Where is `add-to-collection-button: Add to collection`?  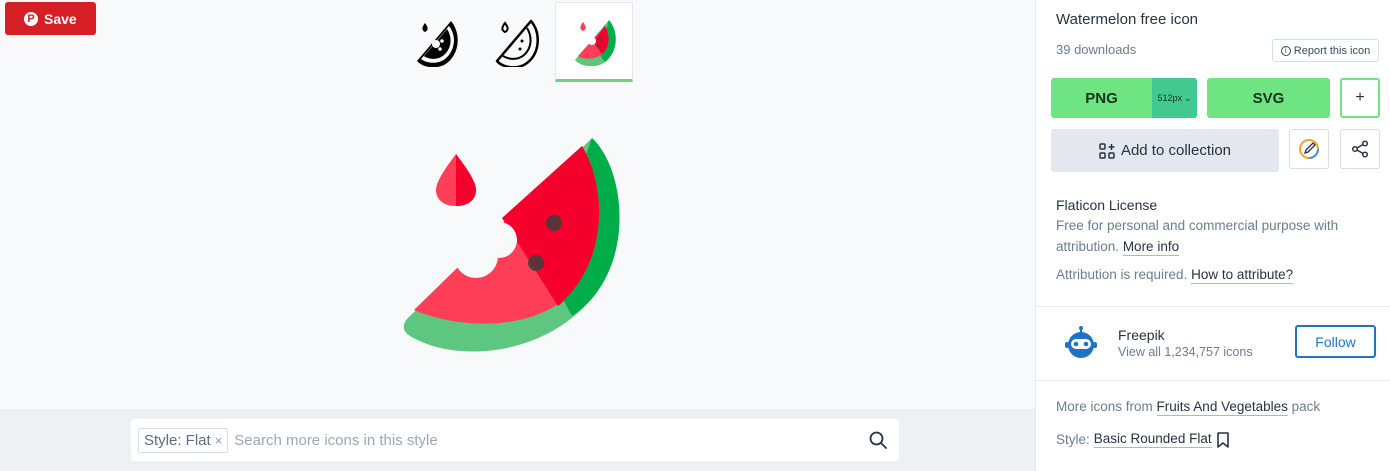
add-to-collection-button: Add to collection is located at coordinates (1165, 150).